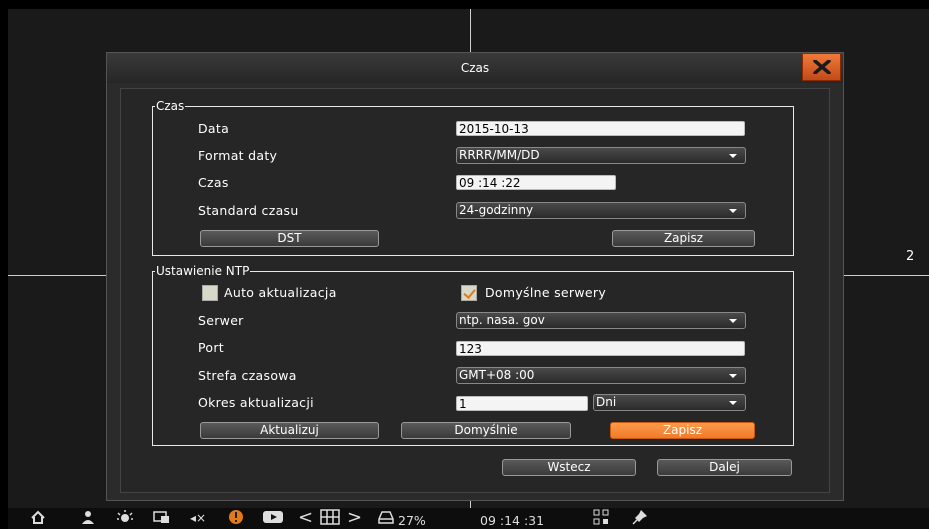  I want to click on next-button: Dalej, so click(724, 467).